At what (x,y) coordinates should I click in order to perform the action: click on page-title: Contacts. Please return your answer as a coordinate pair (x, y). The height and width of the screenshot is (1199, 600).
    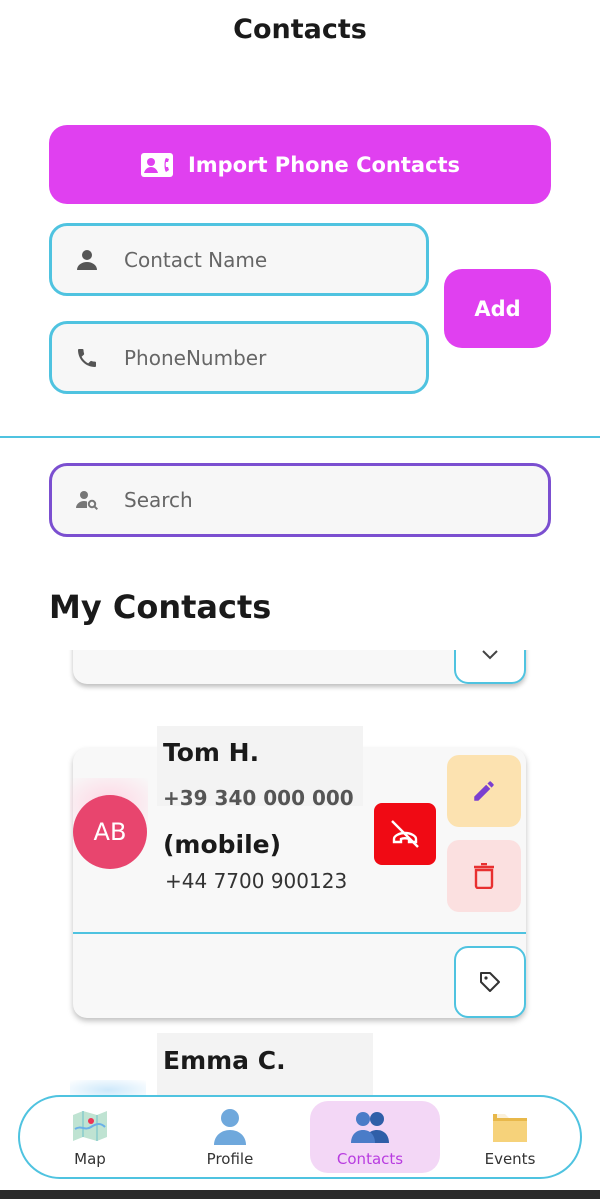
    Looking at the image, I should click on (300, 29).